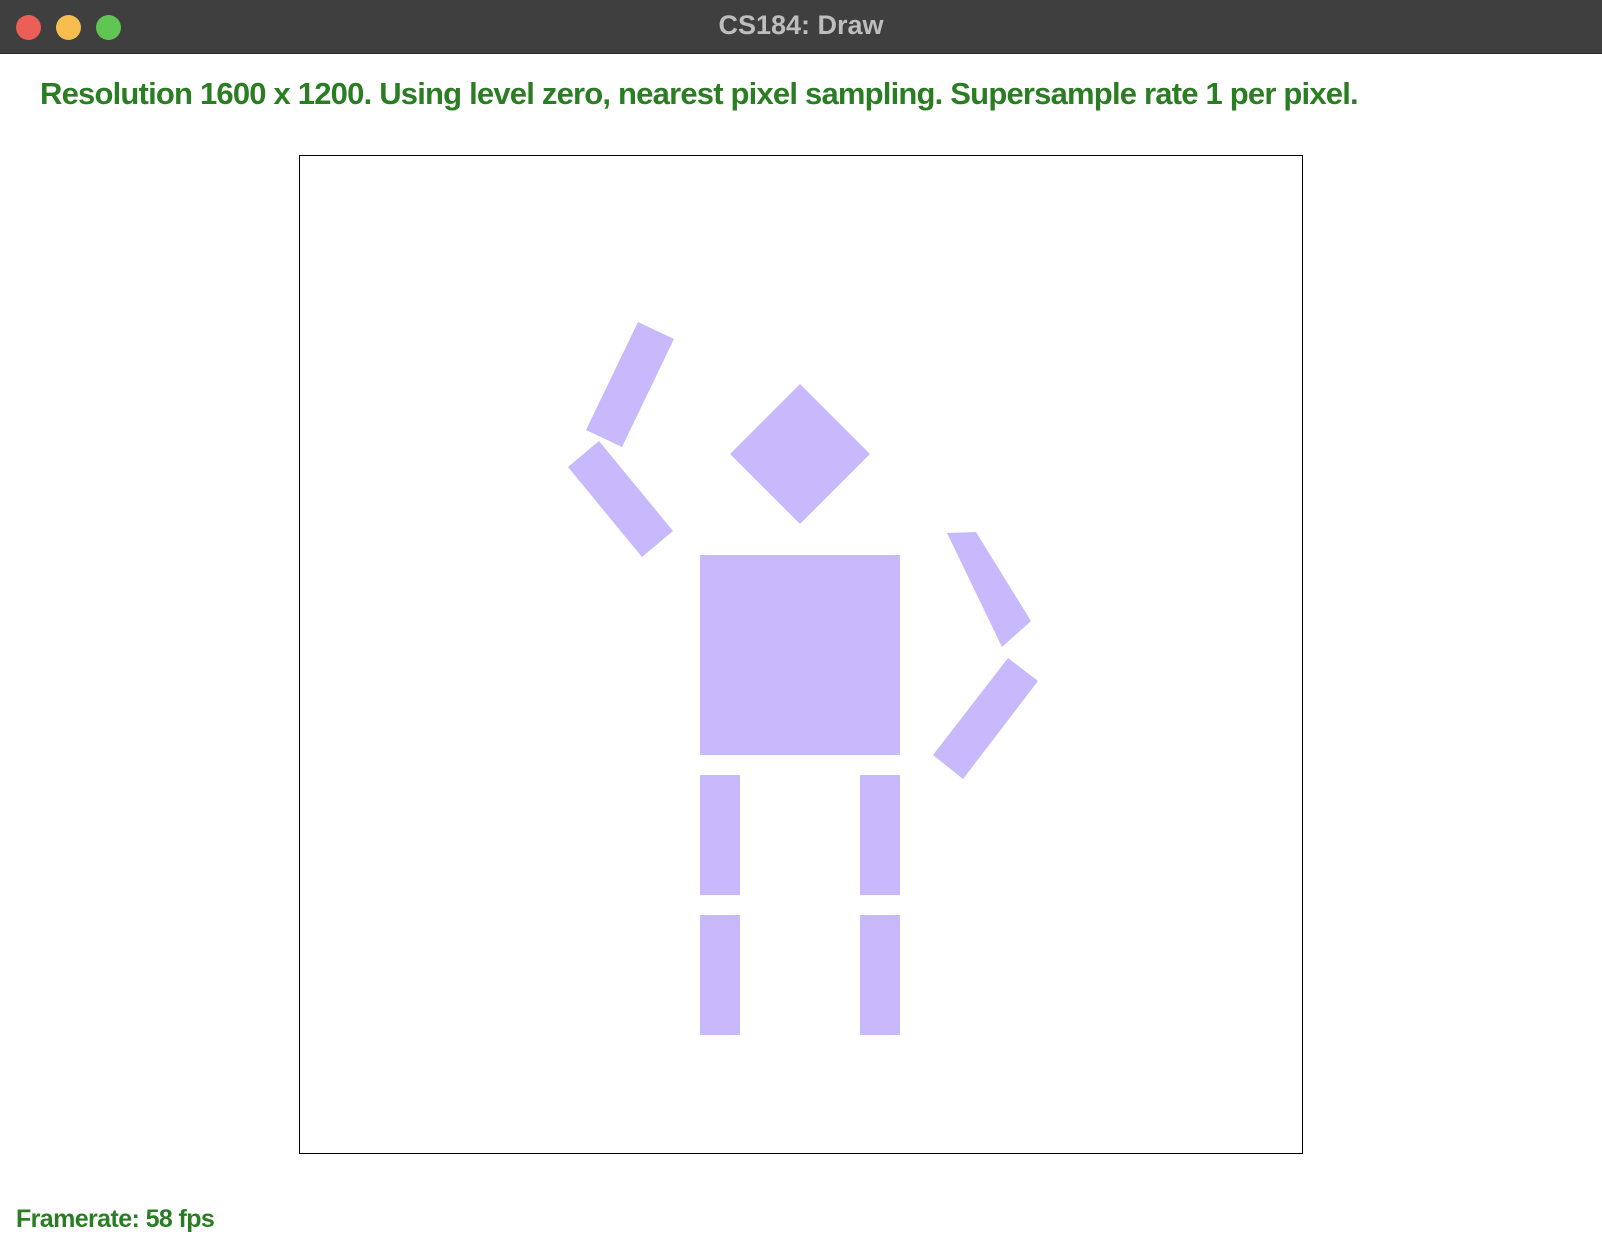  Describe the element at coordinates (720, 975) in the screenshot. I see `figure-left-lower-leg` at that location.